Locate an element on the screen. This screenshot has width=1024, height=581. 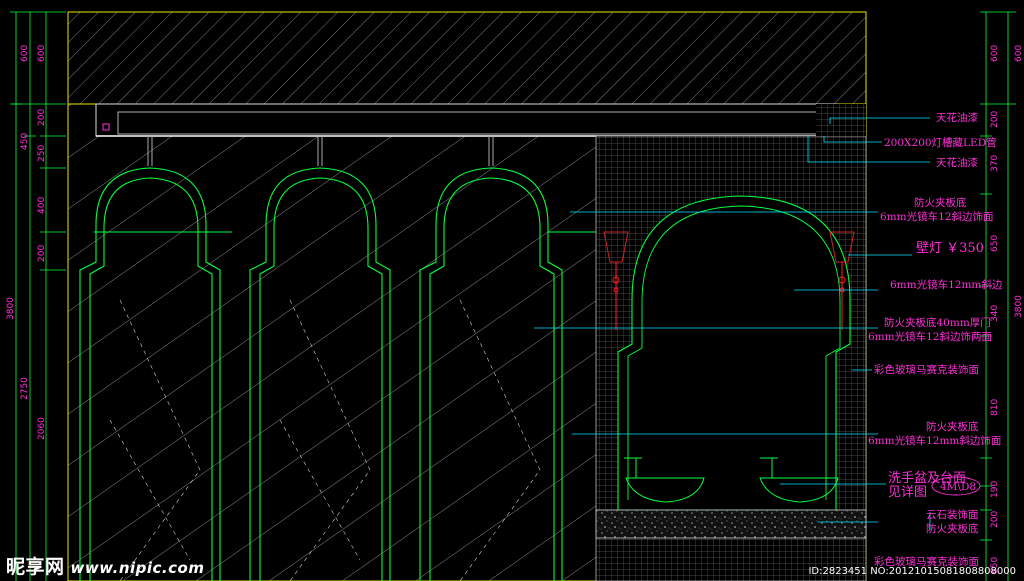
dim-right-inner-810: 810 is located at coordinates (995, 407).